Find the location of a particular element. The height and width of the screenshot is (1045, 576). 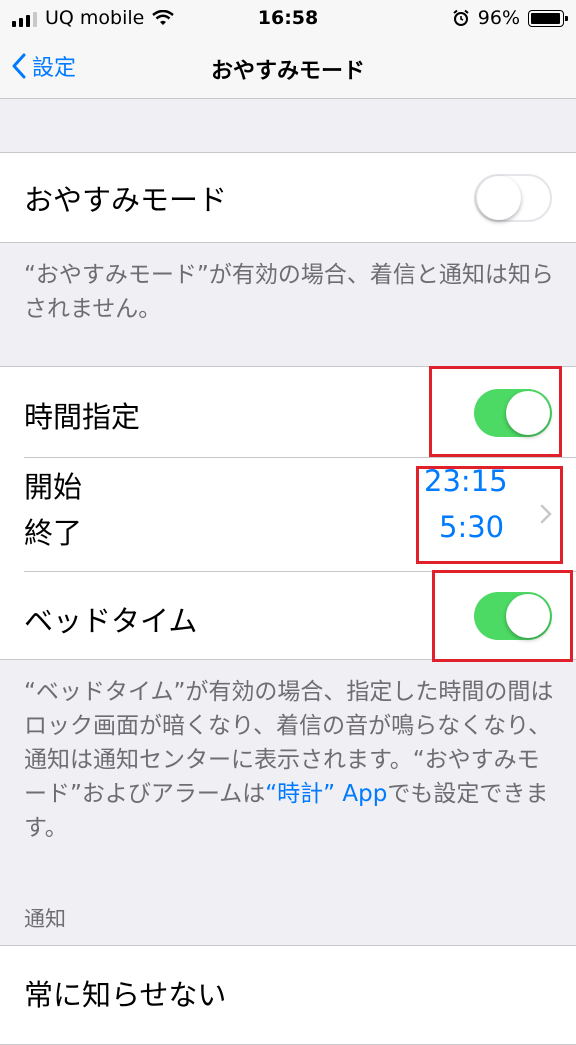

clock-app-link: “時計” App is located at coordinates (326, 794).